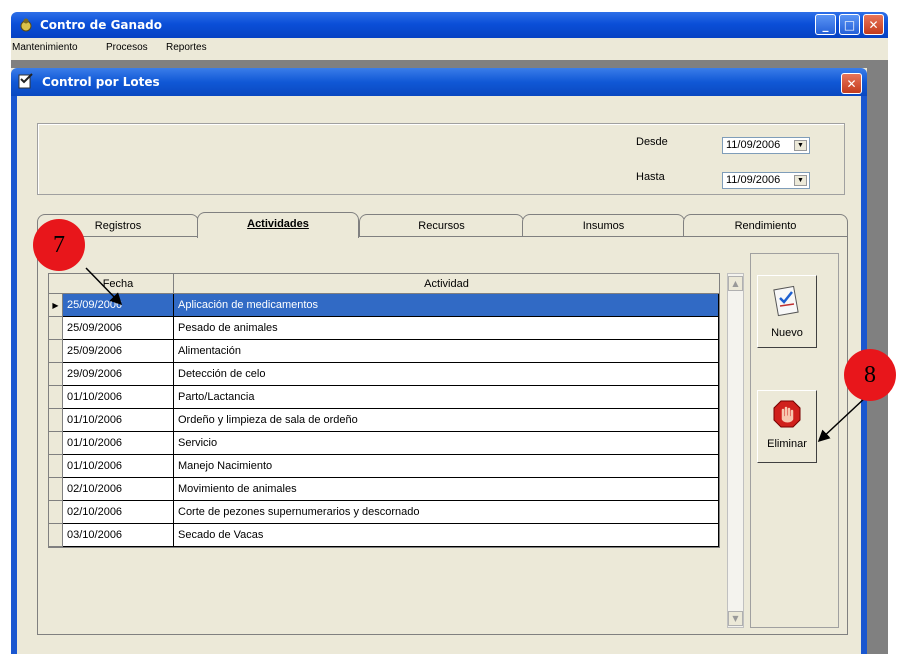 The width and height of the screenshot is (923, 654). I want to click on actividad-cell: Movimiento de animales, so click(446, 489).